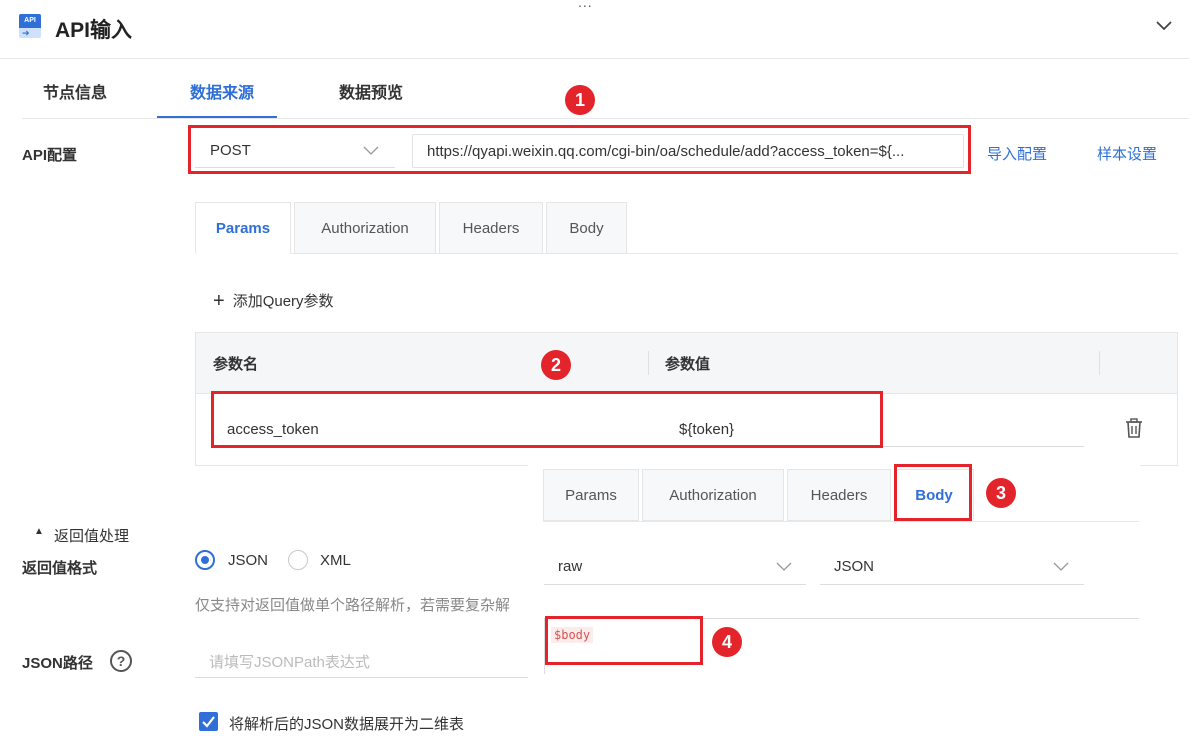 The width and height of the screenshot is (1189, 736). What do you see at coordinates (57, 663) in the screenshot?
I see `jsonpath-label: JSON路径` at bounding box center [57, 663].